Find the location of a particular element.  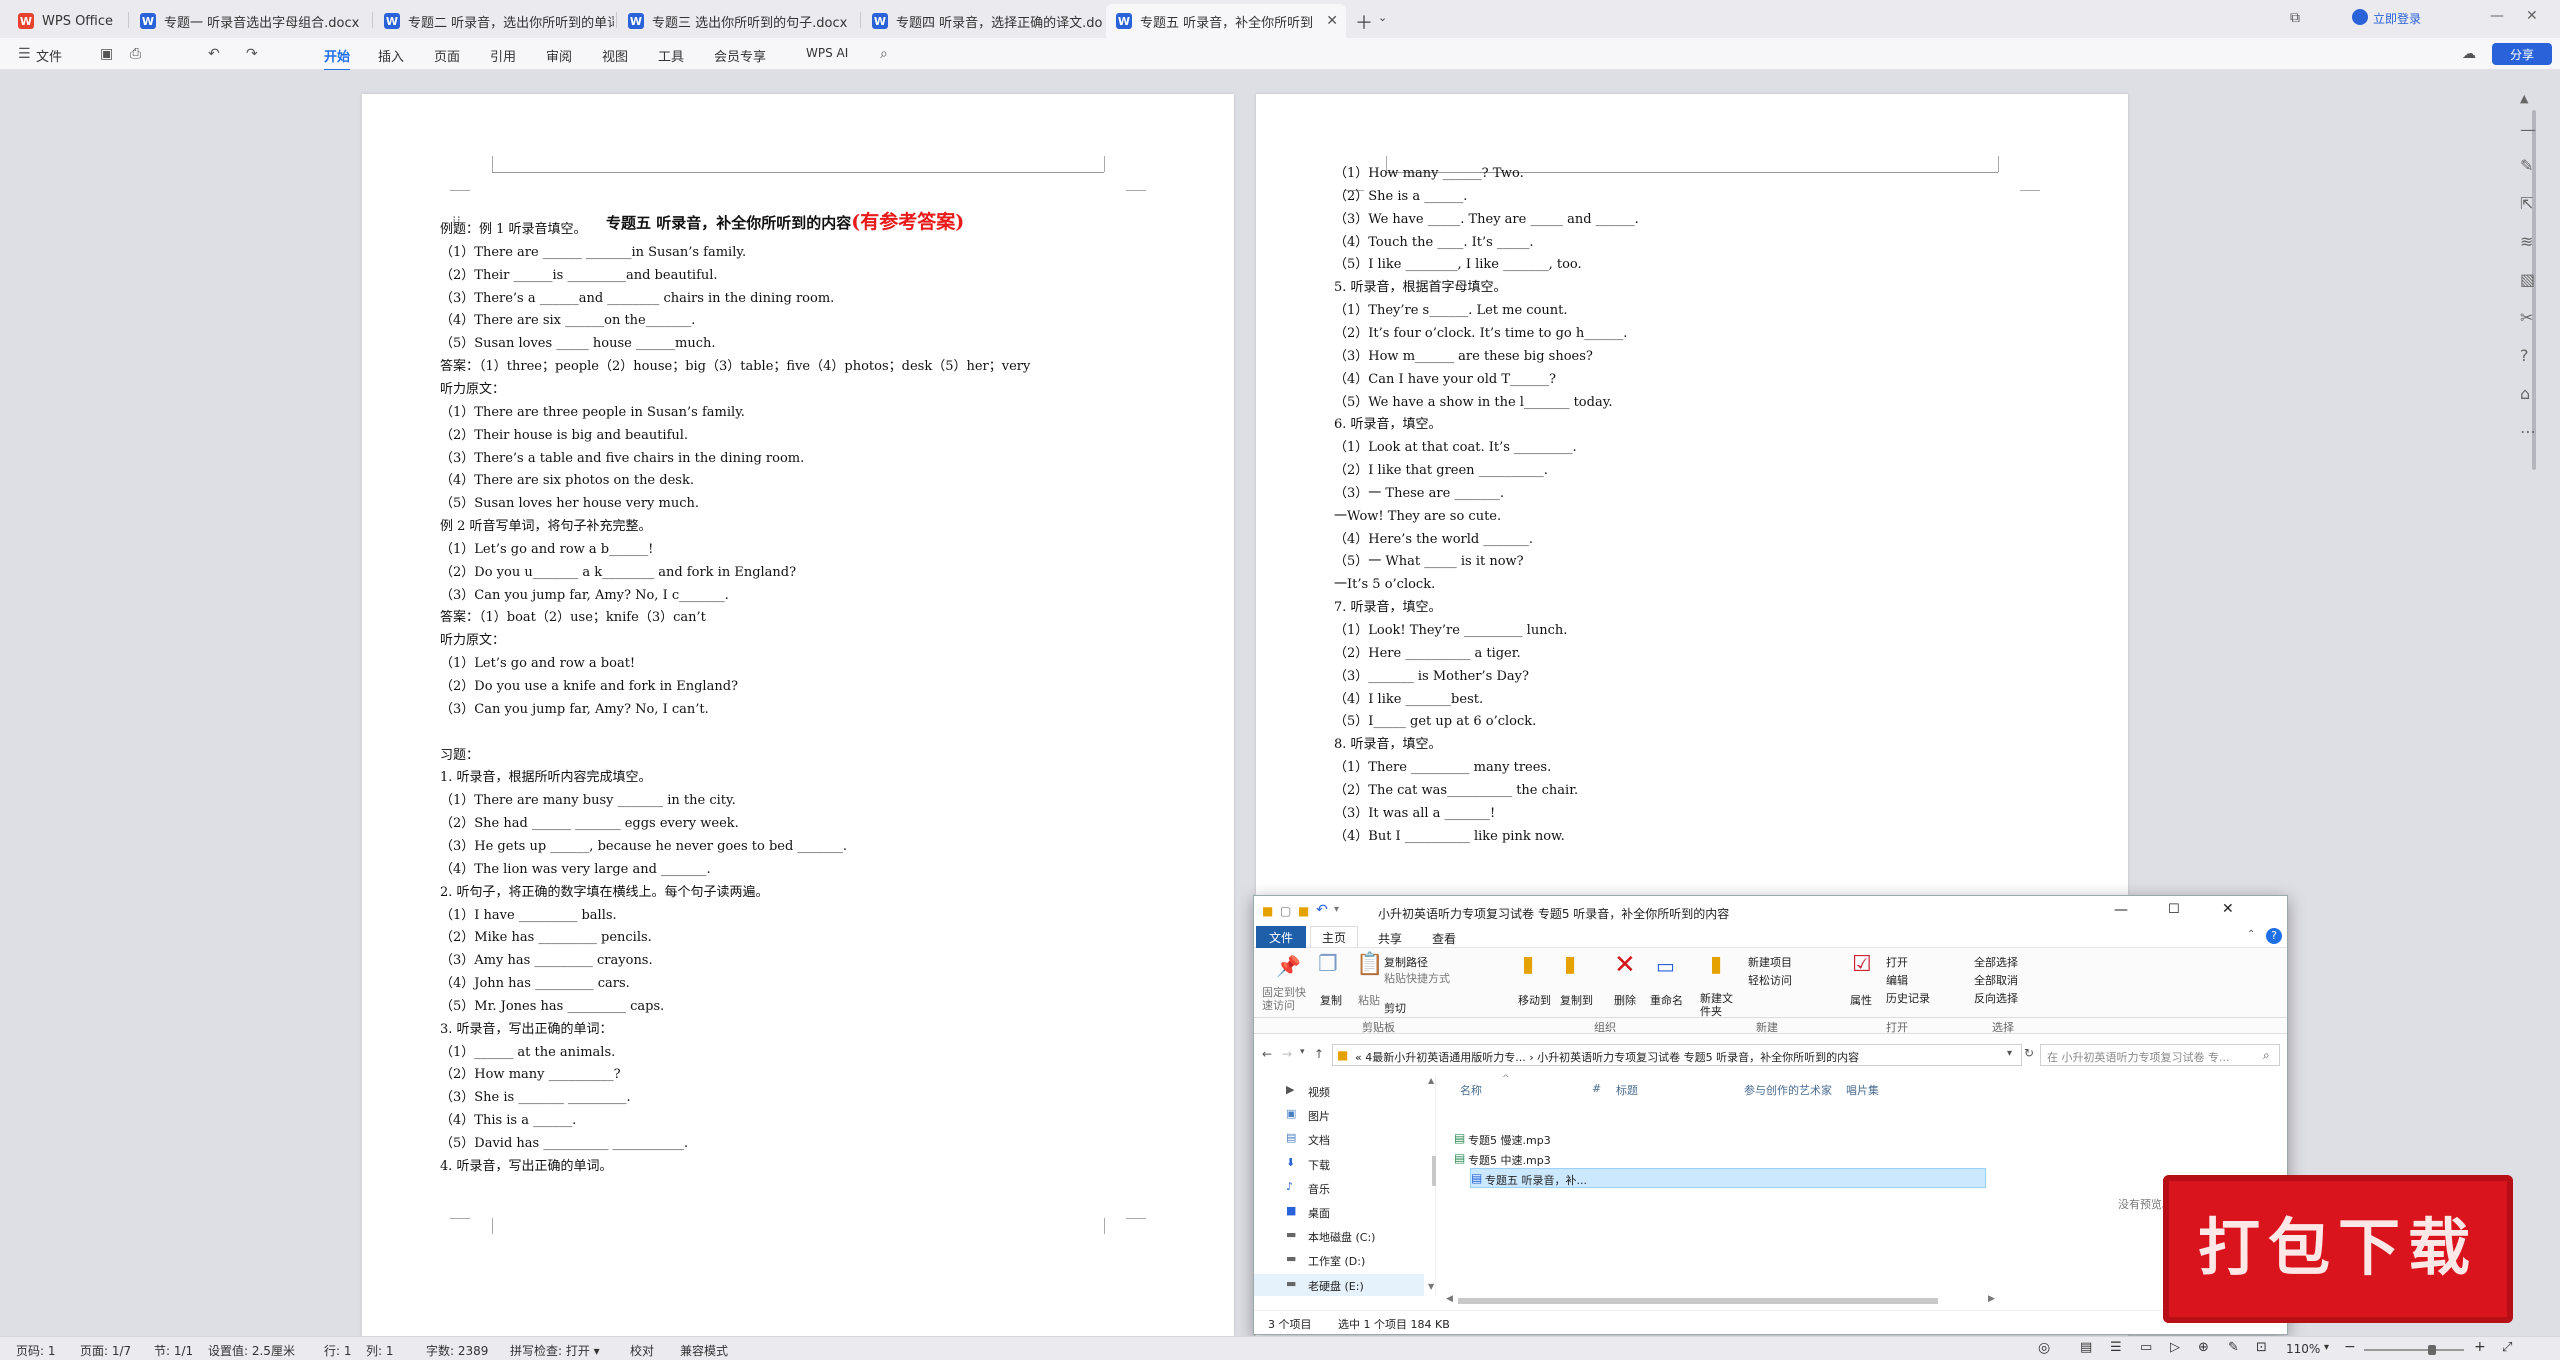

select-icon: ⇱ is located at coordinates (2526, 203).